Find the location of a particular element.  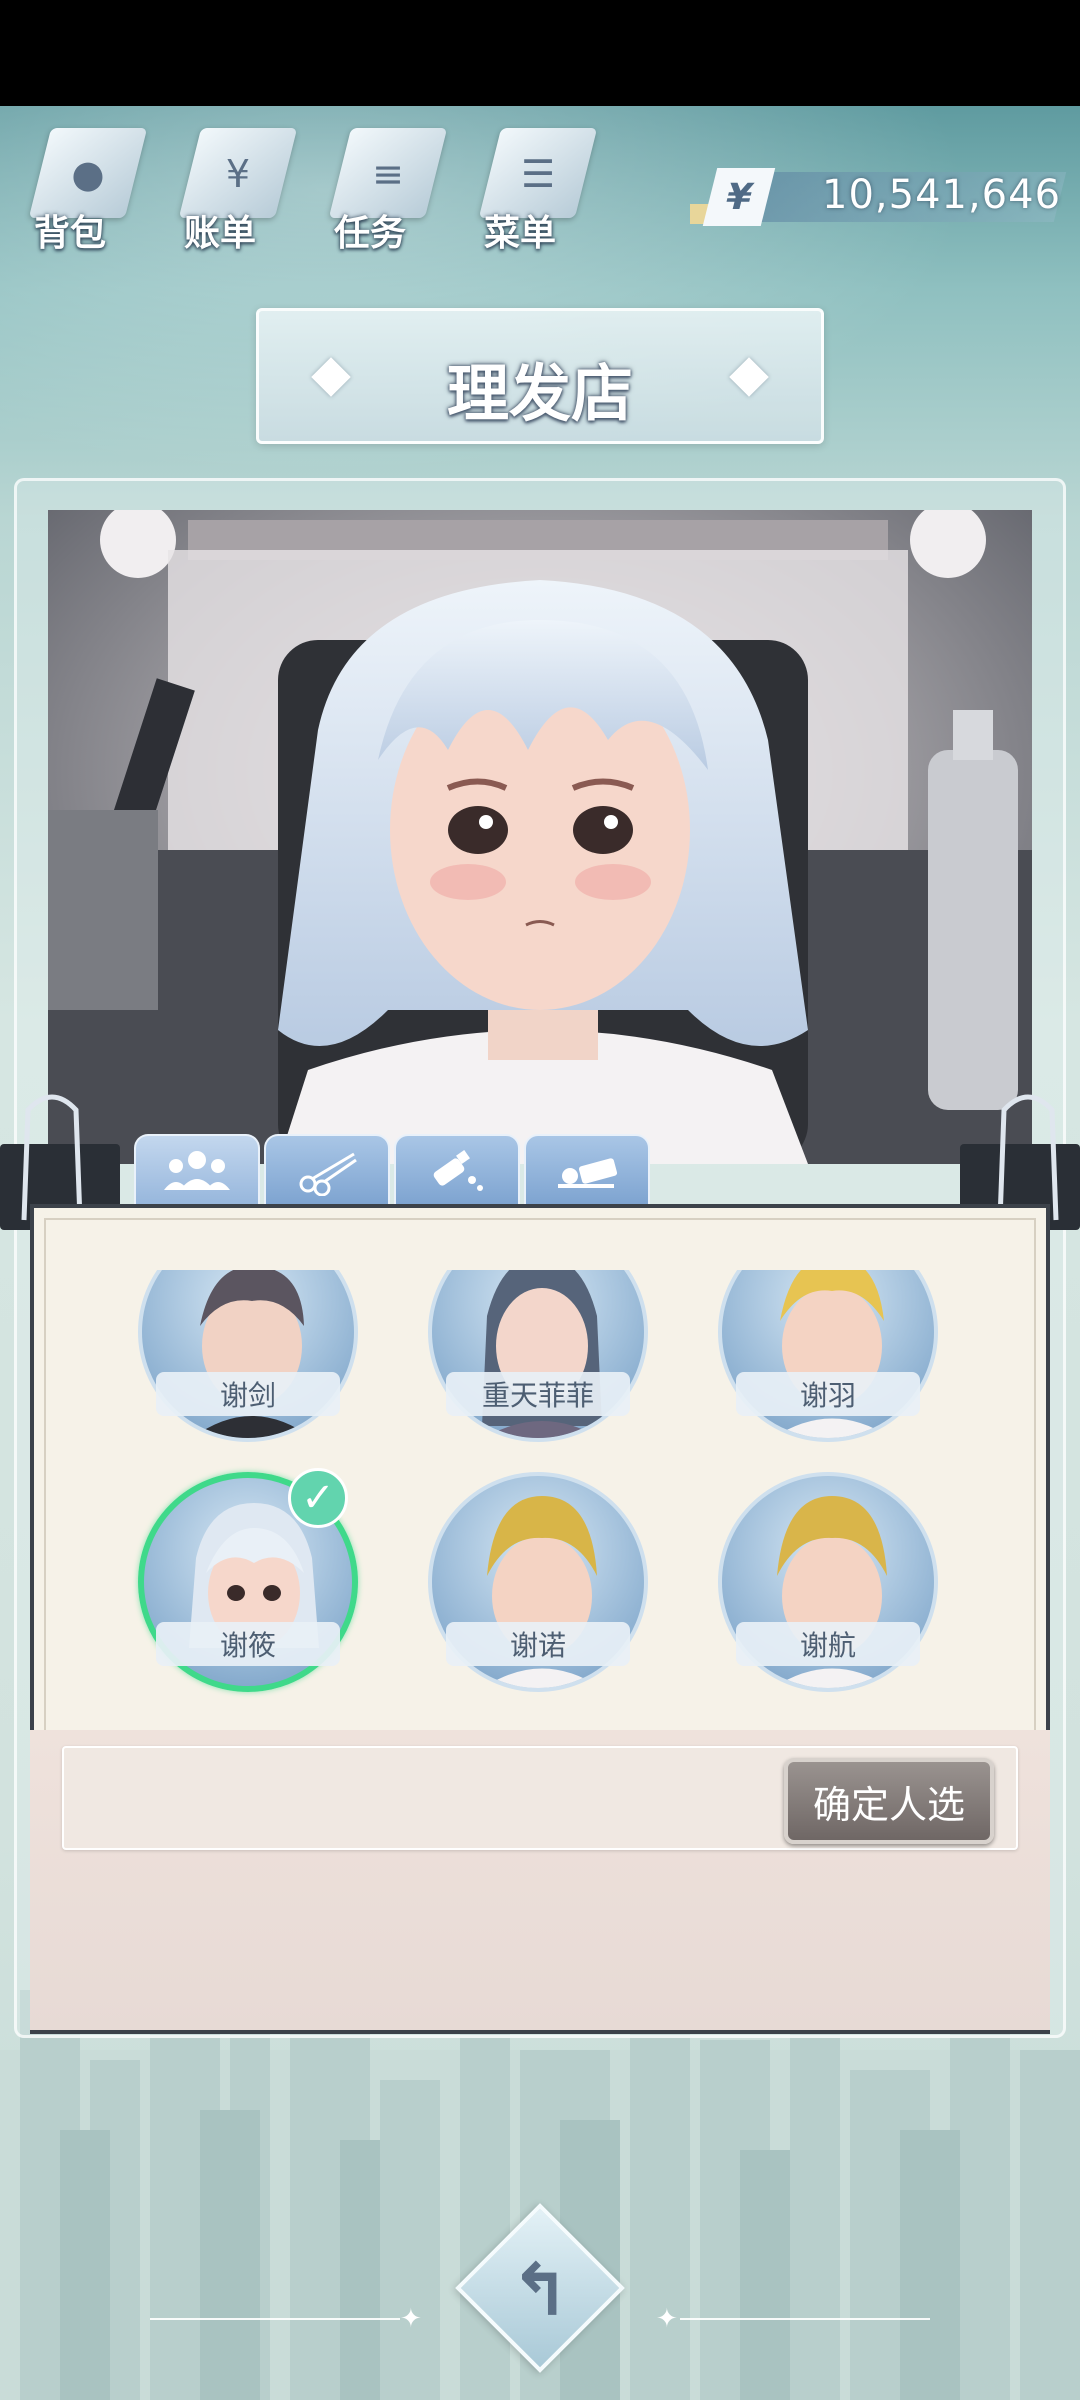

scissors-icon is located at coordinates (328, 1174).